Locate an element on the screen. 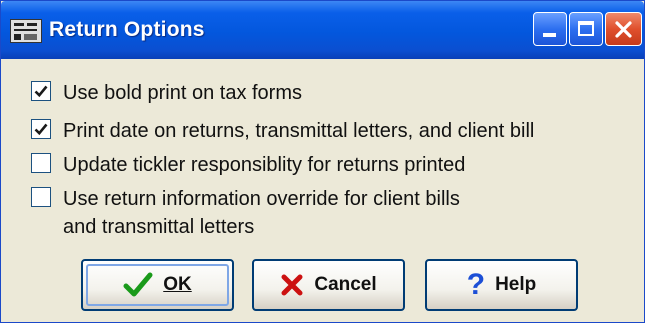 The height and width of the screenshot is (325, 647). print-date-checkbox is located at coordinates (41, 129).